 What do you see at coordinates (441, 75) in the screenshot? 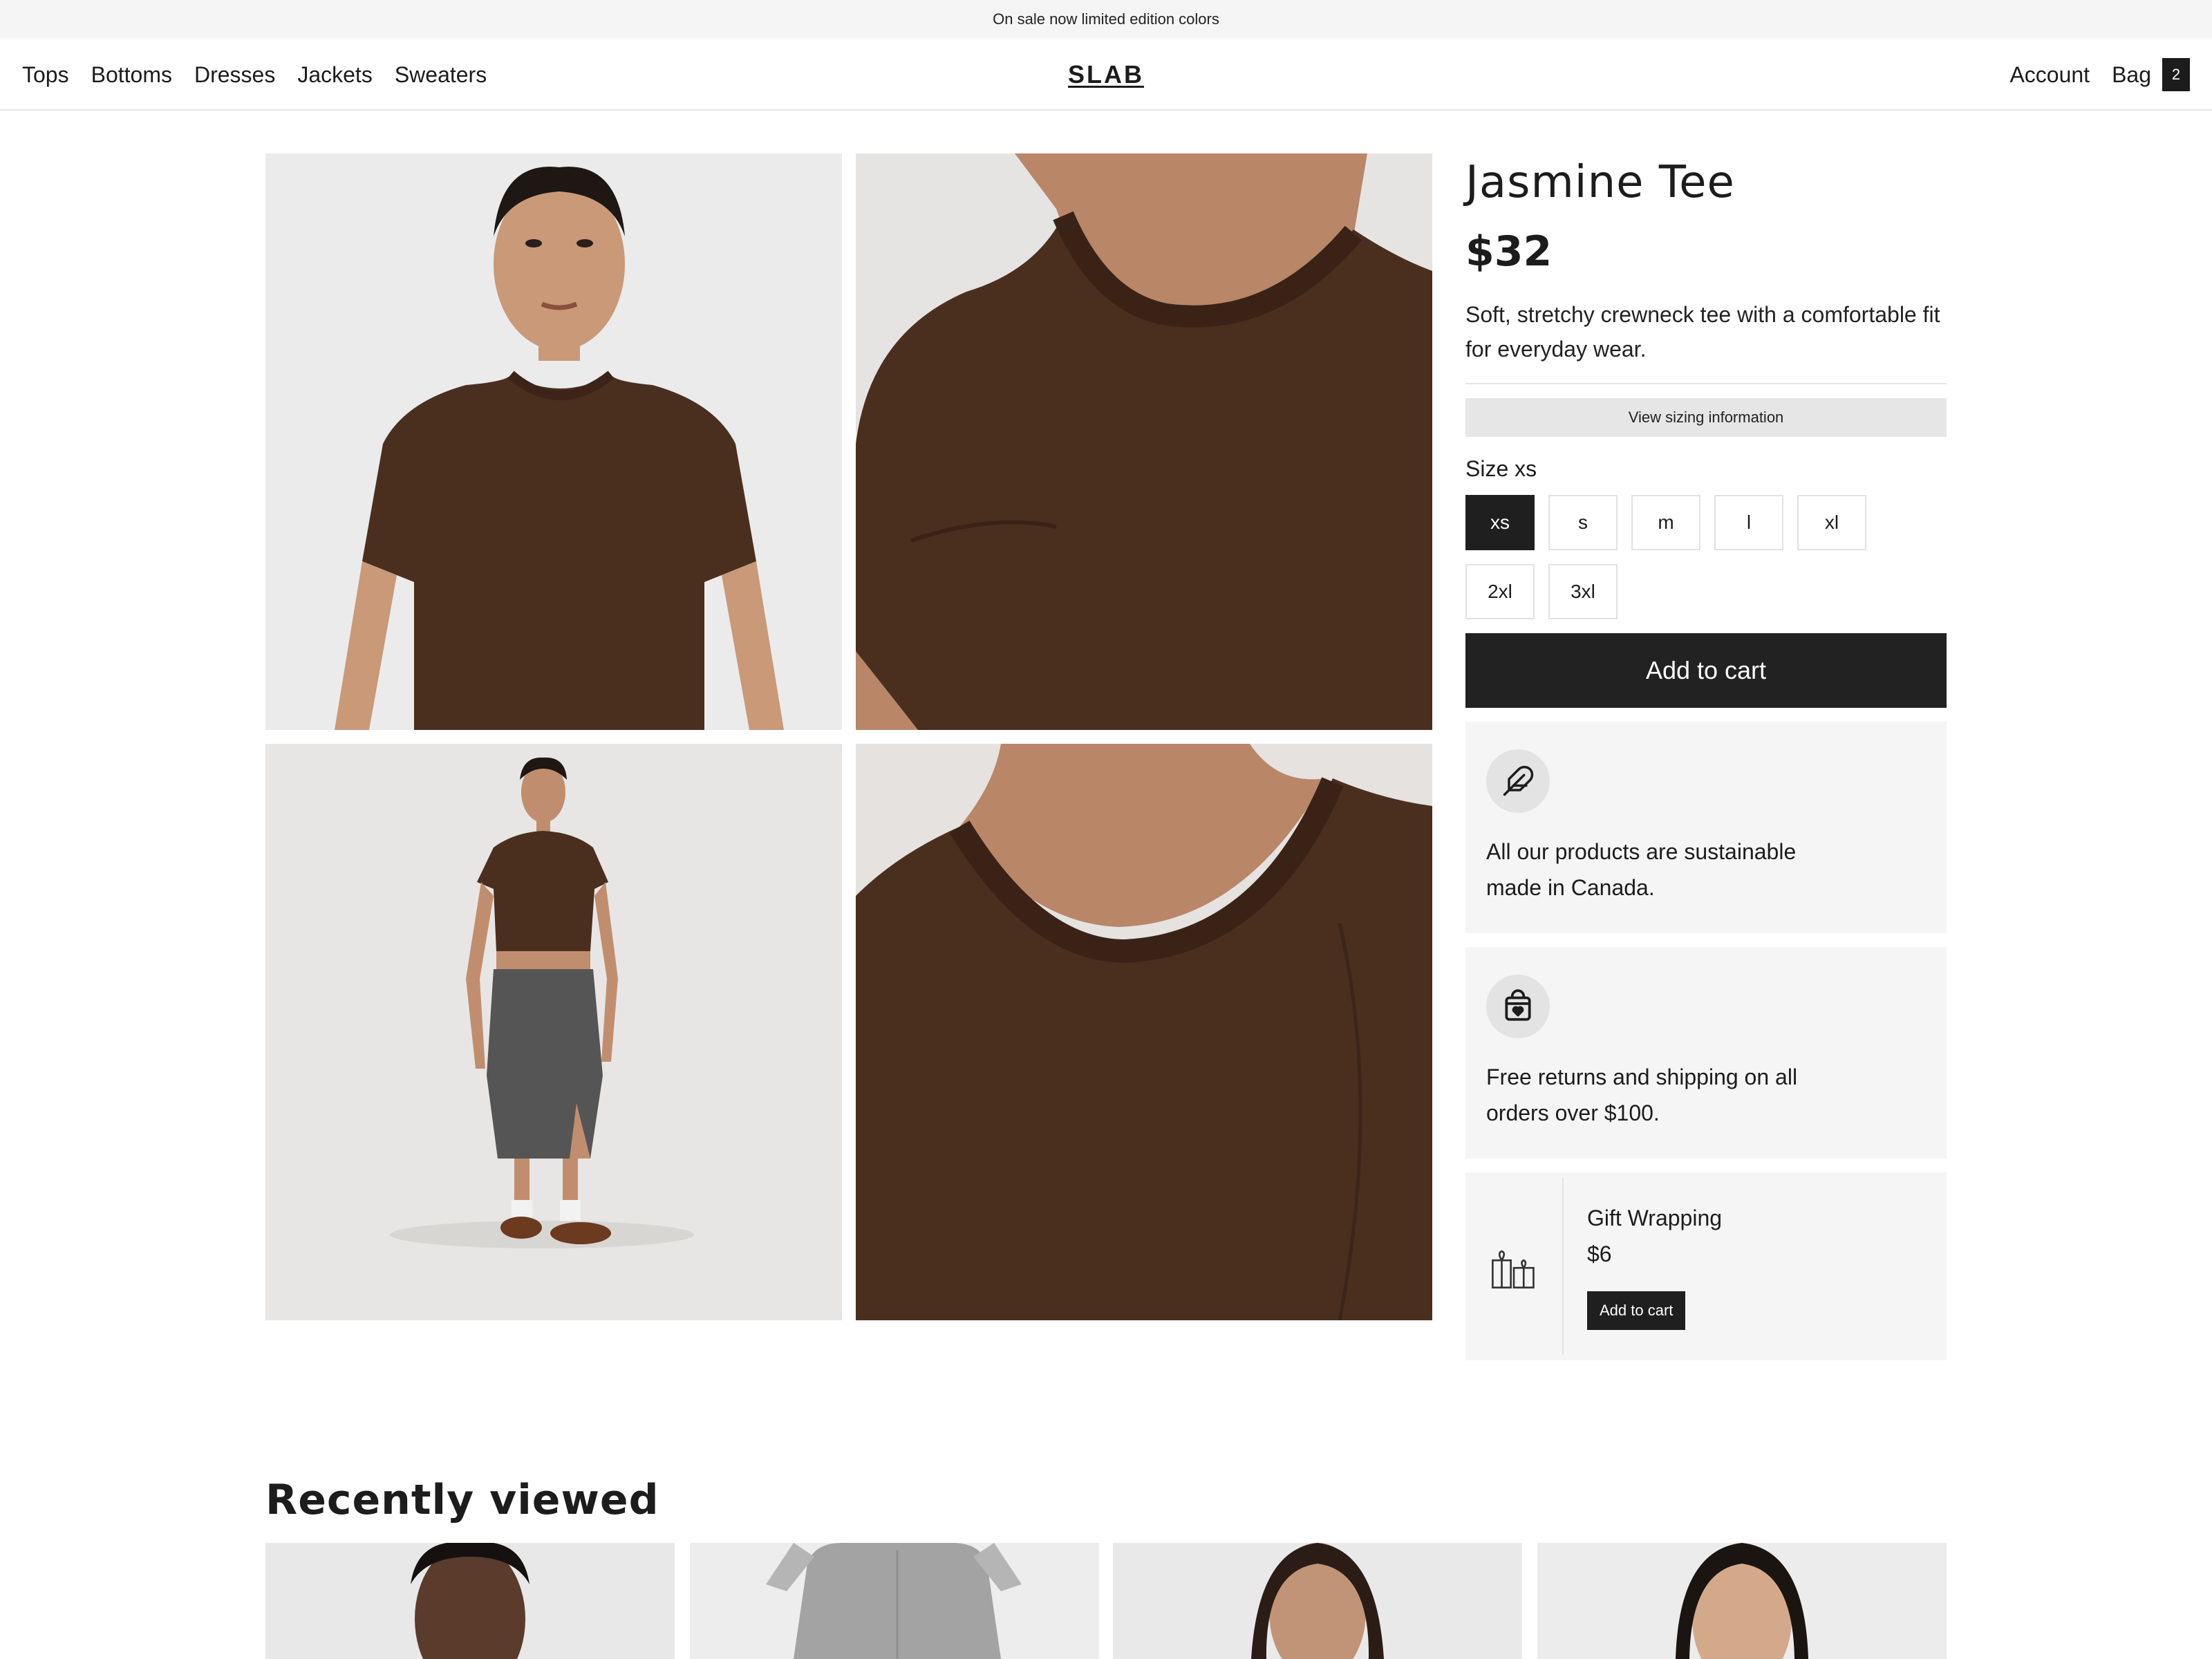
I see `nav-link-sweaters: Sweaters` at bounding box center [441, 75].